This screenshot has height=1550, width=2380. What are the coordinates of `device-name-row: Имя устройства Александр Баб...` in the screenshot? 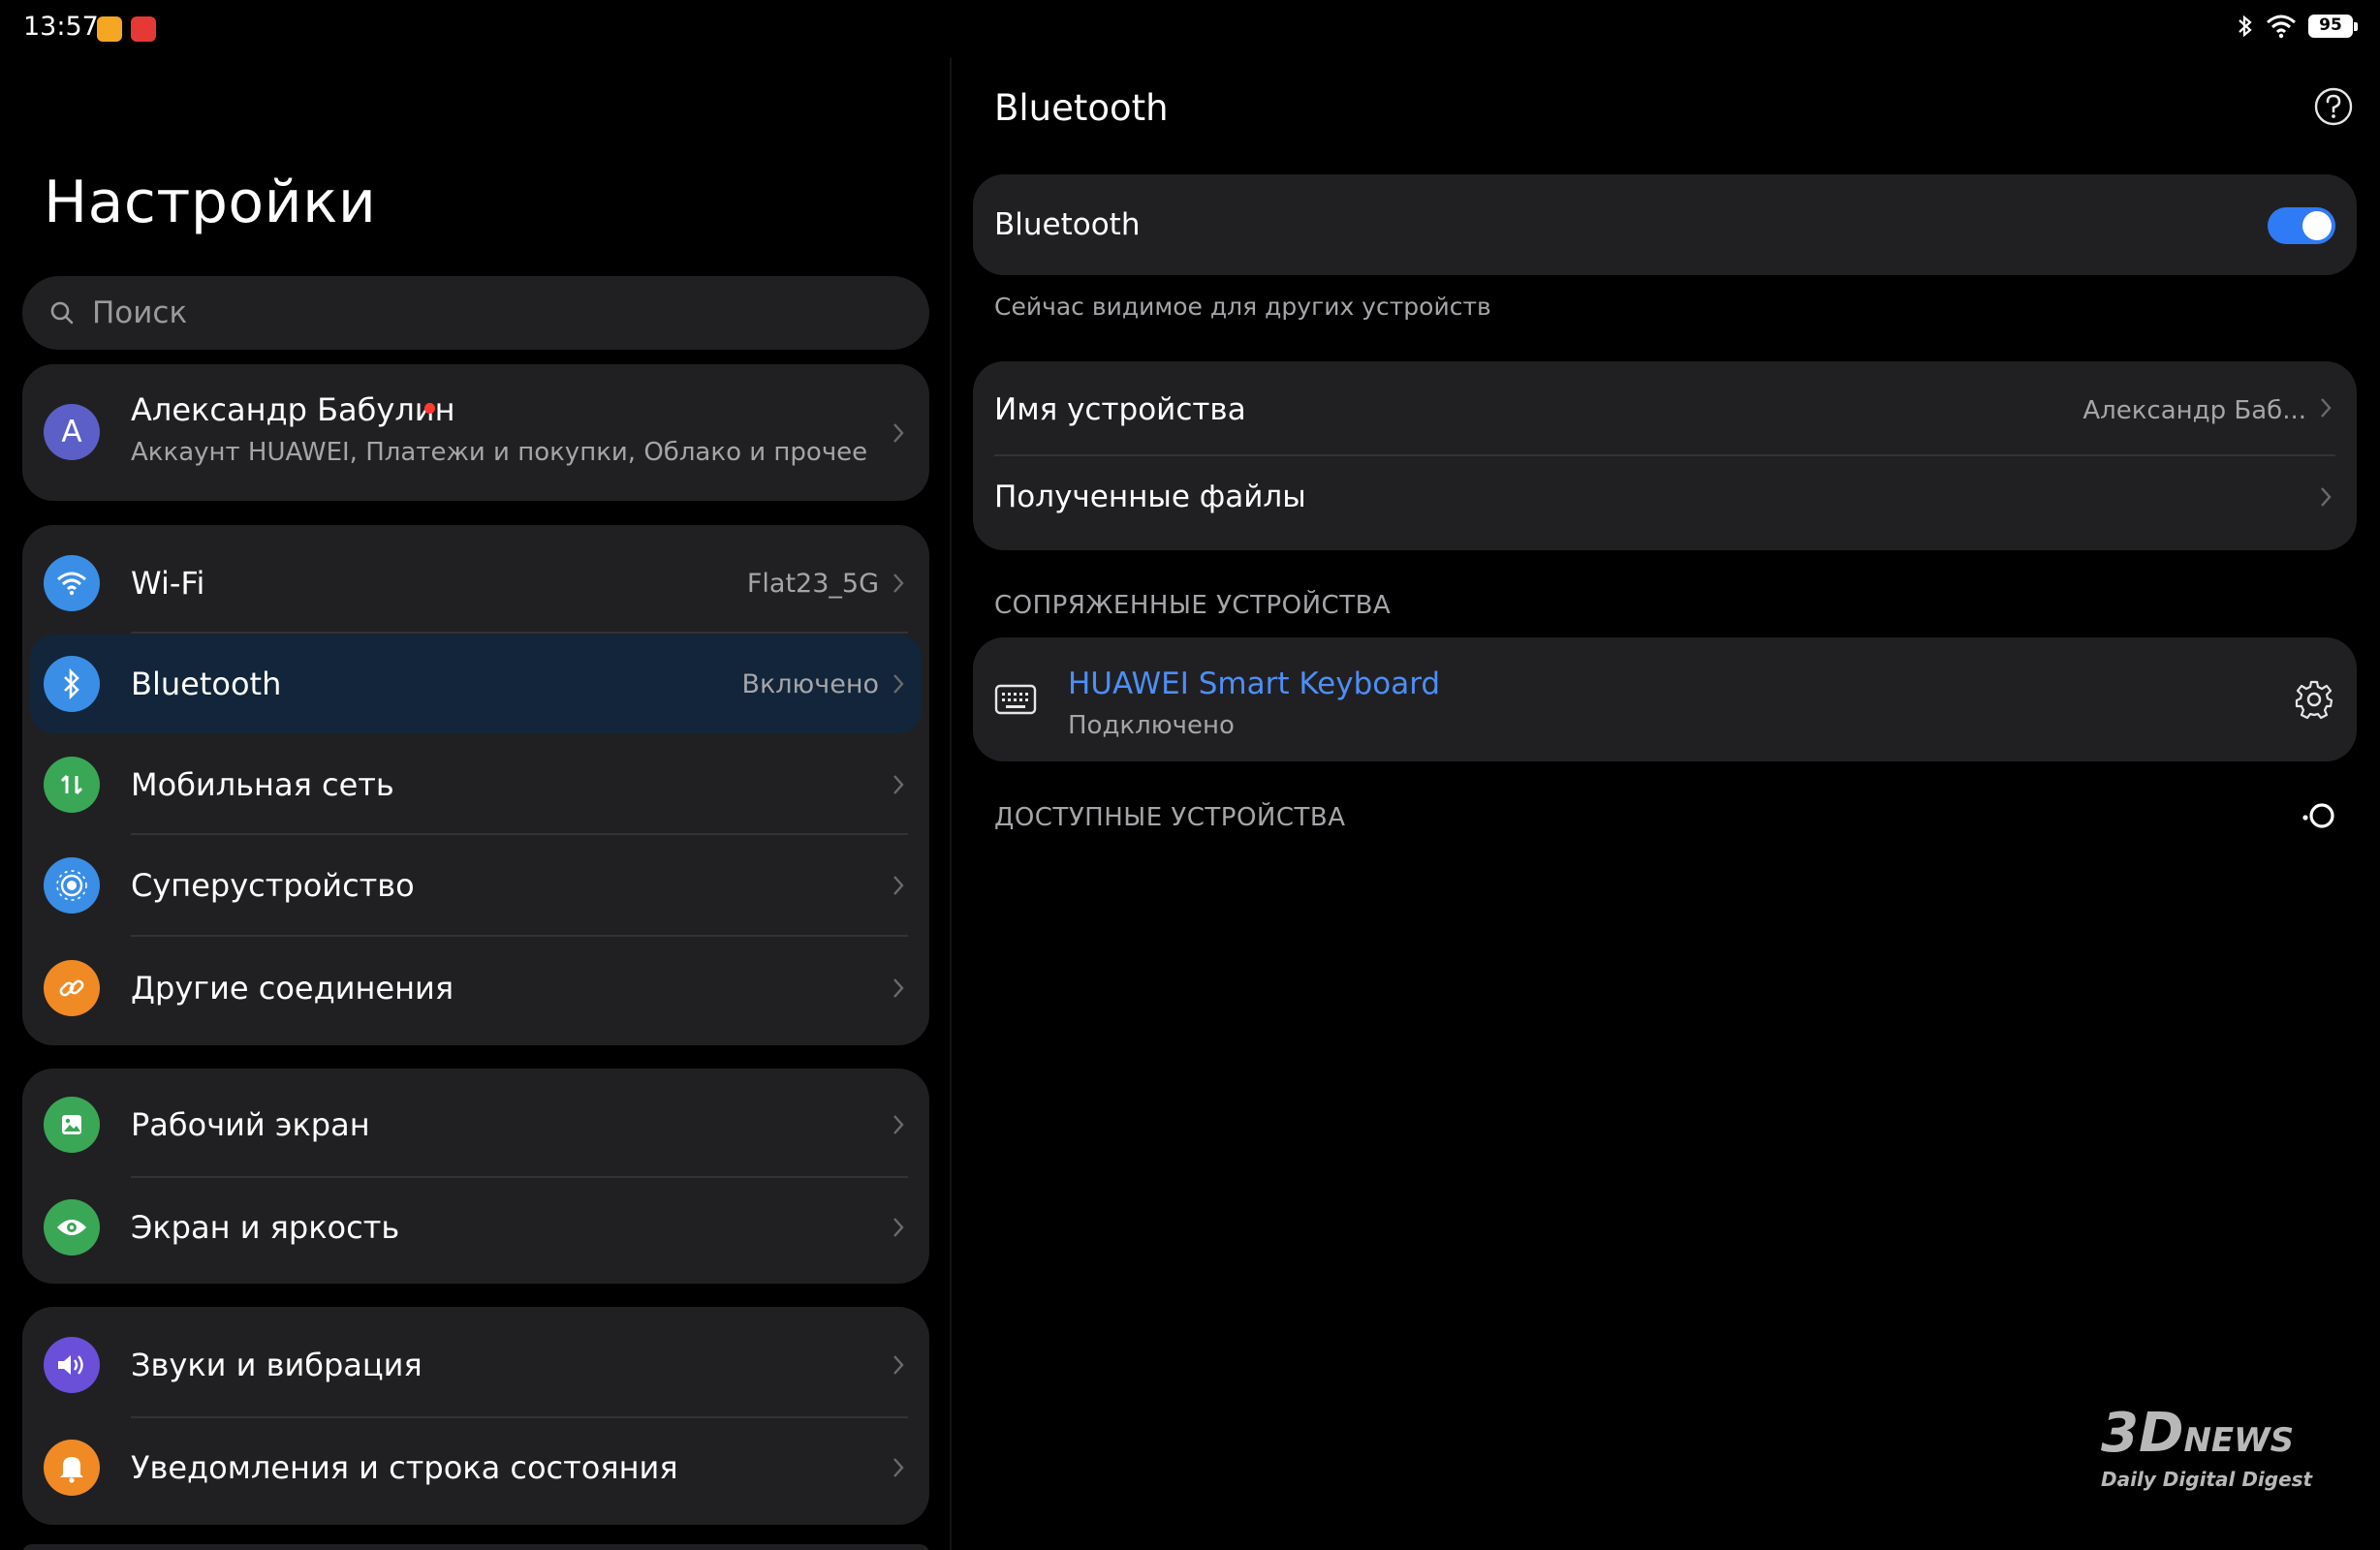 It's located at (1665, 407).